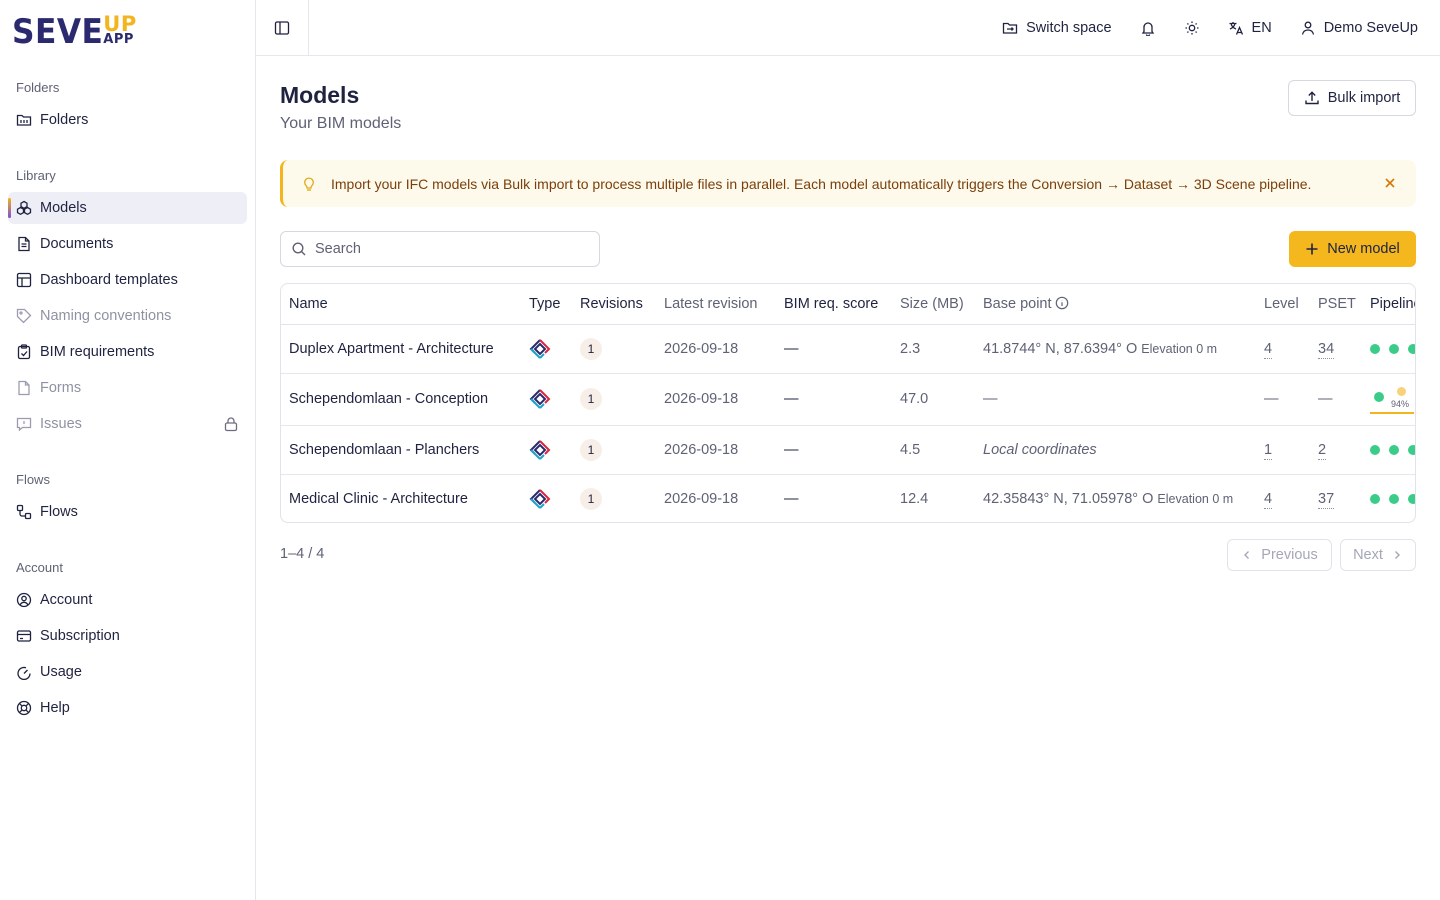  What do you see at coordinates (1283, 498) in the screenshot?
I see `level-cell: 4` at bounding box center [1283, 498].